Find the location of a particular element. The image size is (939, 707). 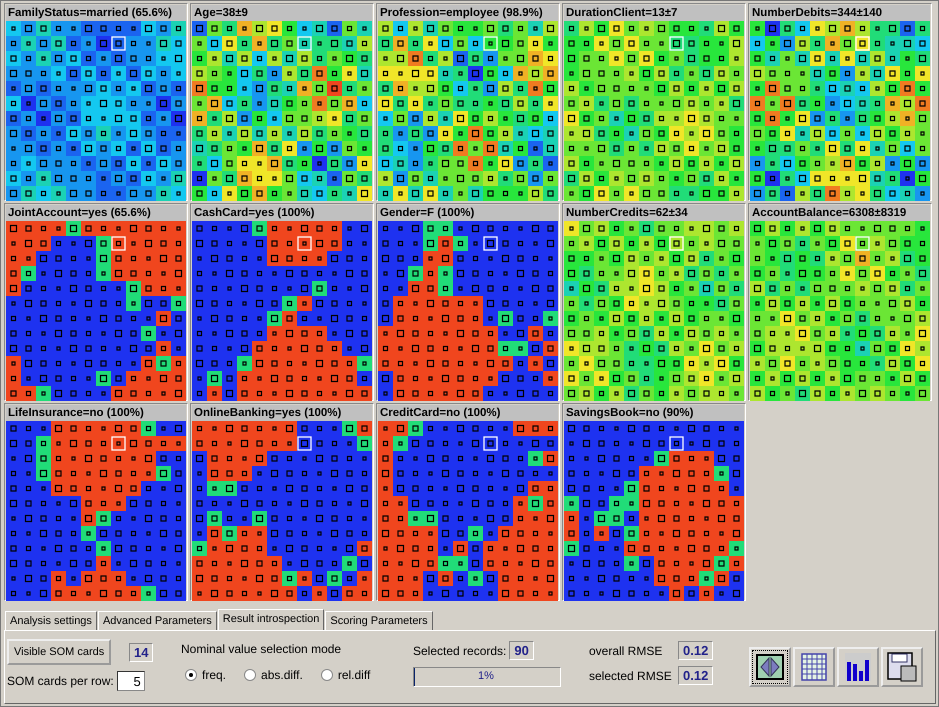

tab: Advanced Parameters is located at coordinates (157, 620).